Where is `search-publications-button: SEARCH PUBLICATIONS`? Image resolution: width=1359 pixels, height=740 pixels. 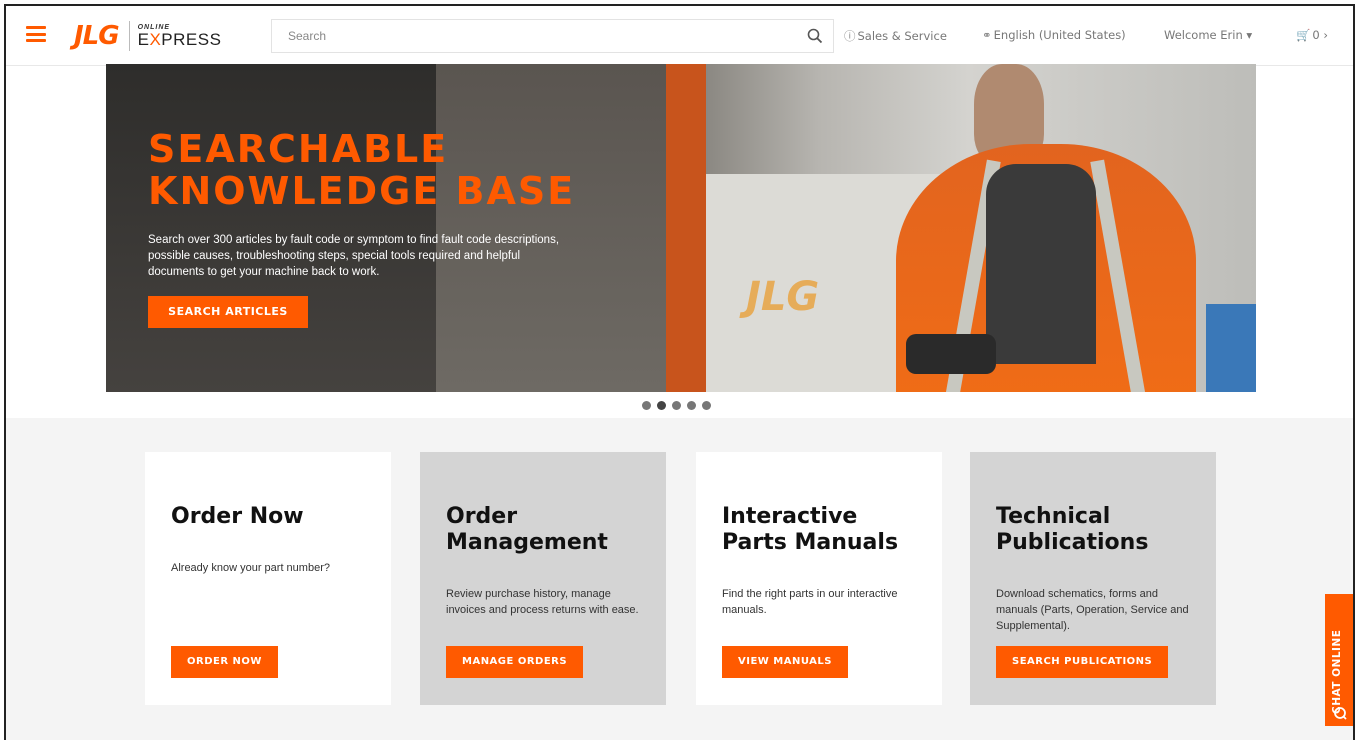 search-publications-button: SEARCH PUBLICATIONS is located at coordinates (1082, 662).